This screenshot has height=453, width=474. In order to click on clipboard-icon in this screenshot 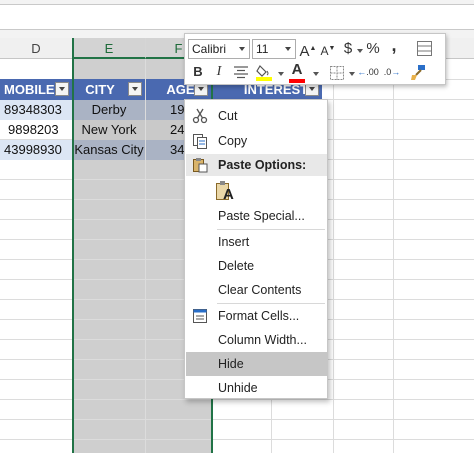, I will do `click(200, 165)`.